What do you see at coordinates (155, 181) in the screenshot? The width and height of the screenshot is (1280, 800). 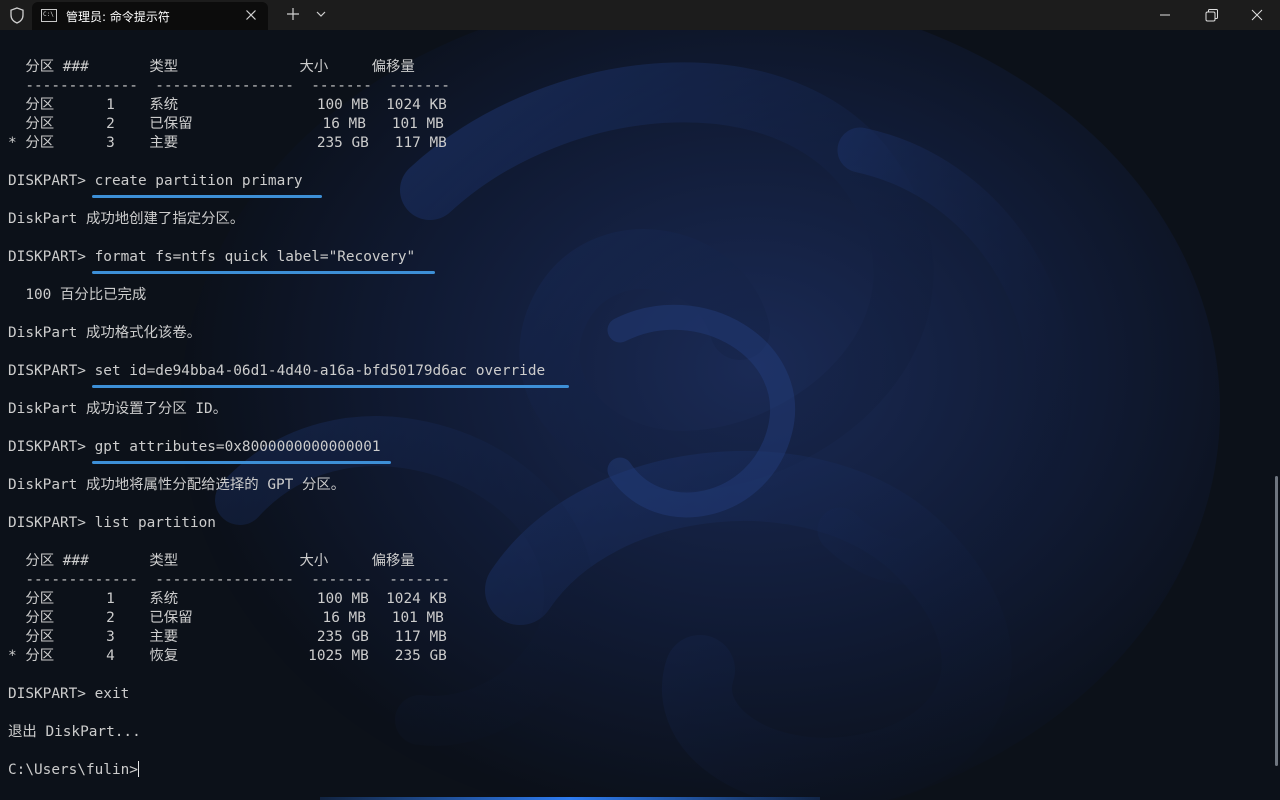 I see `terminal-line: DISKPART> create partition primary` at bounding box center [155, 181].